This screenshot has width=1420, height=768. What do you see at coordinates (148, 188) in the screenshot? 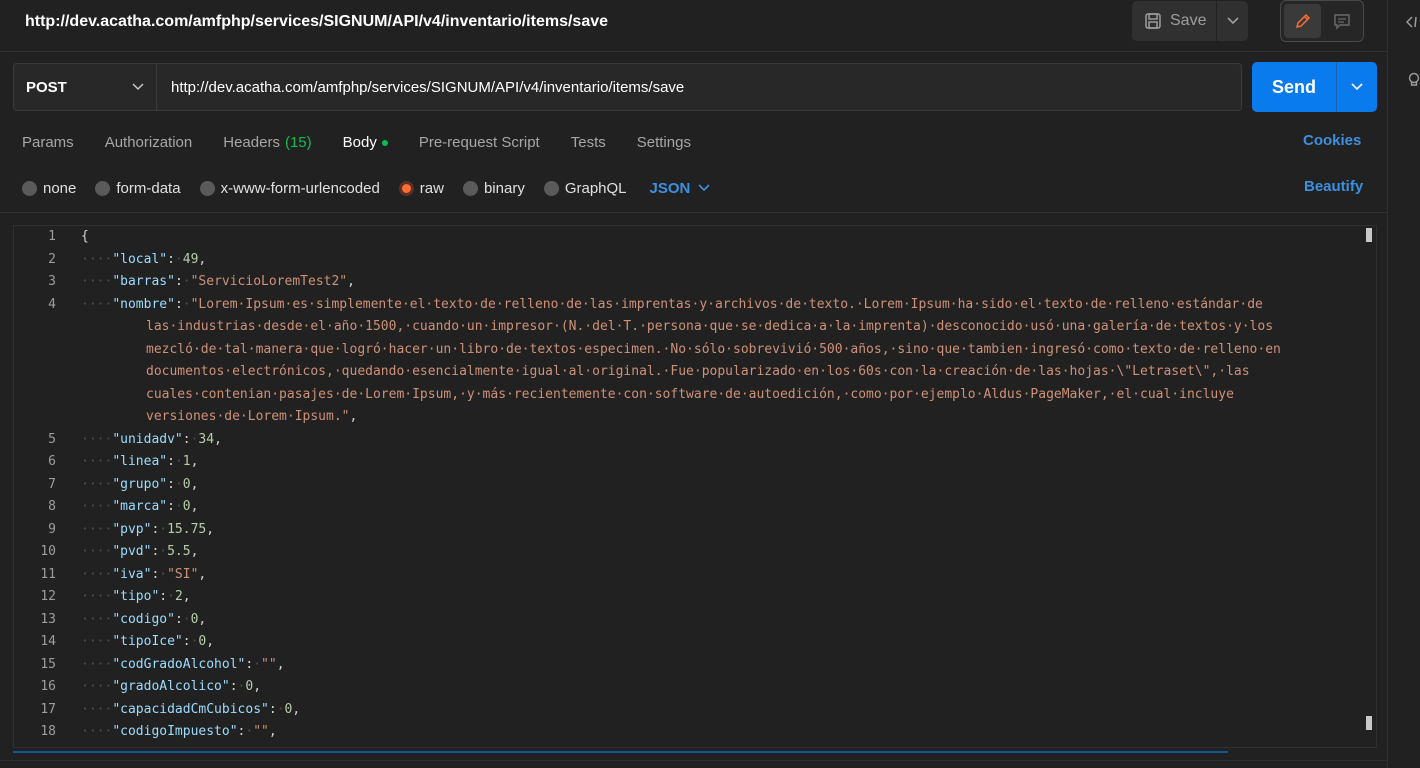
I see `radio-label: form-data` at bounding box center [148, 188].